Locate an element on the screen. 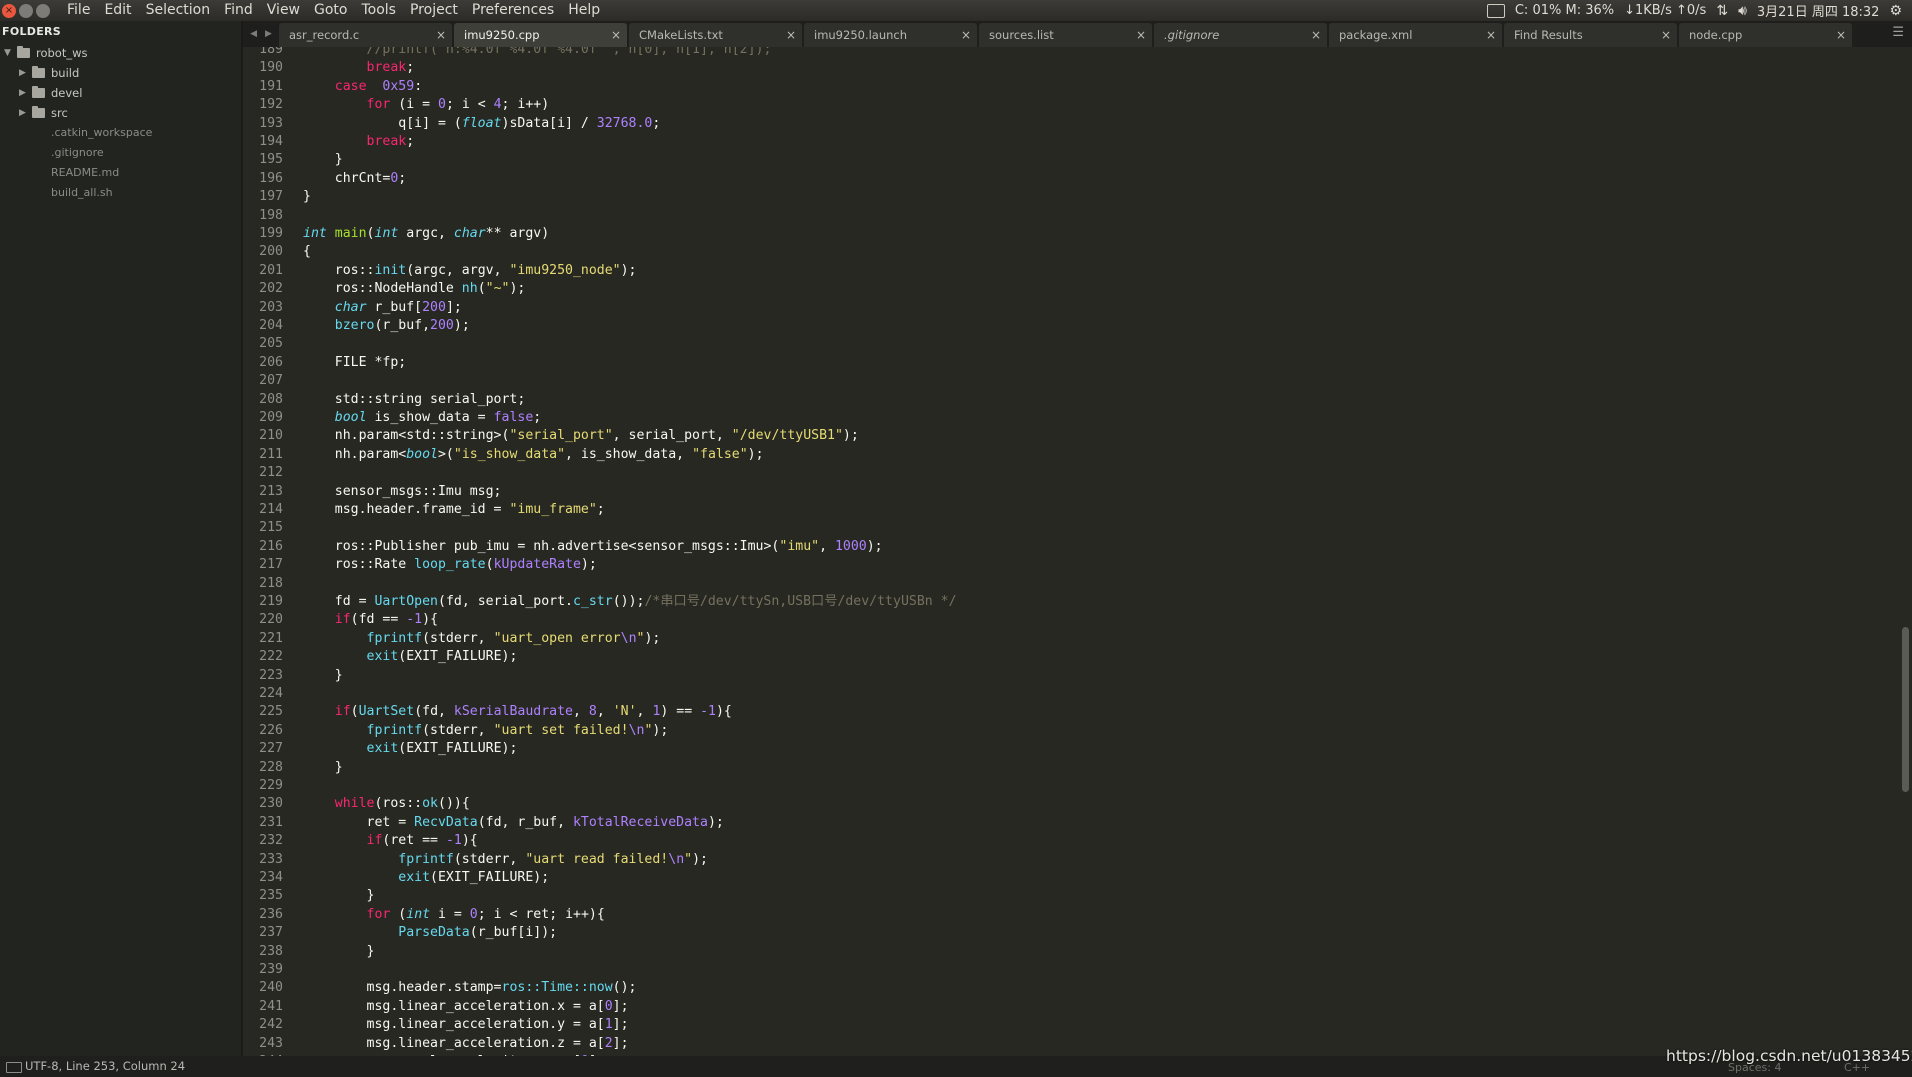 The width and height of the screenshot is (1912, 1077). code-line: std::string serial_port; is located at coordinates (414, 400).